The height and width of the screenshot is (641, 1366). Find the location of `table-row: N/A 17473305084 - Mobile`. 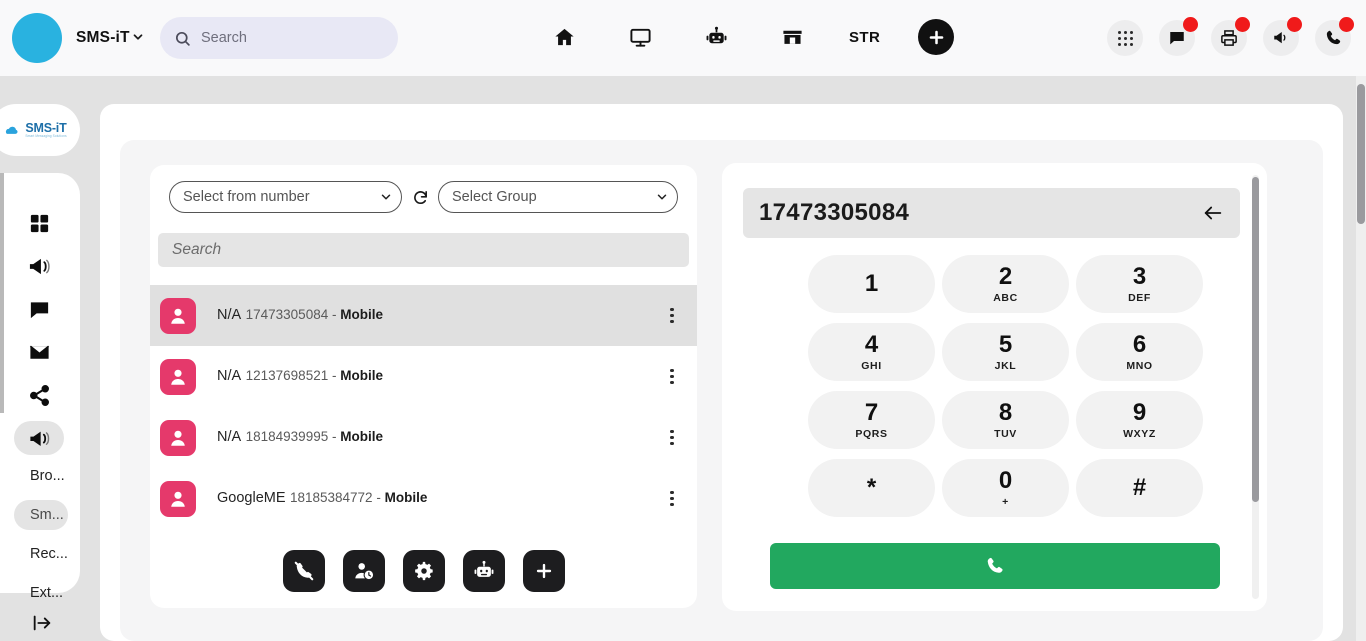

table-row: N/A 17473305084 - Mobile is located at coordinates (423, 315).